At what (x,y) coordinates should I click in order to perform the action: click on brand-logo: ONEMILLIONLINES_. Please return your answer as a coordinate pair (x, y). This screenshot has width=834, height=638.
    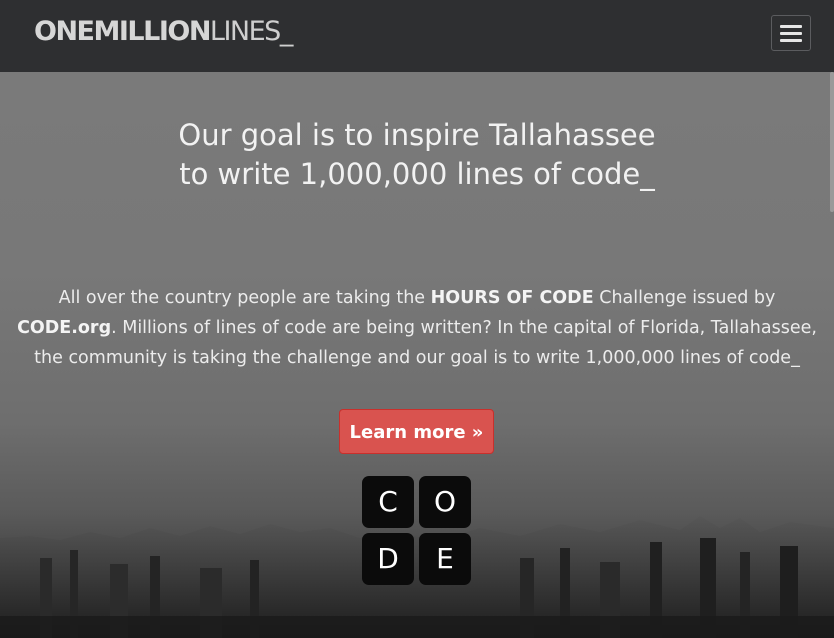
    Looking at the image, I should click on (163, 32).